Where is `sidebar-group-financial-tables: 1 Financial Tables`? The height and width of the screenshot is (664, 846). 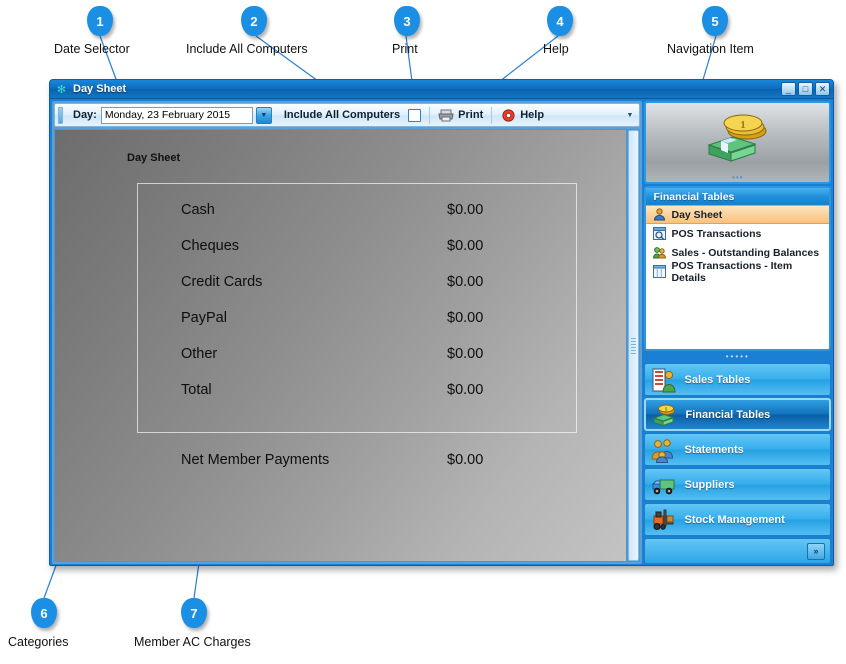 sidebar-group-financial-tables: 1 Financial Tables is located at coordinates (737, 414).